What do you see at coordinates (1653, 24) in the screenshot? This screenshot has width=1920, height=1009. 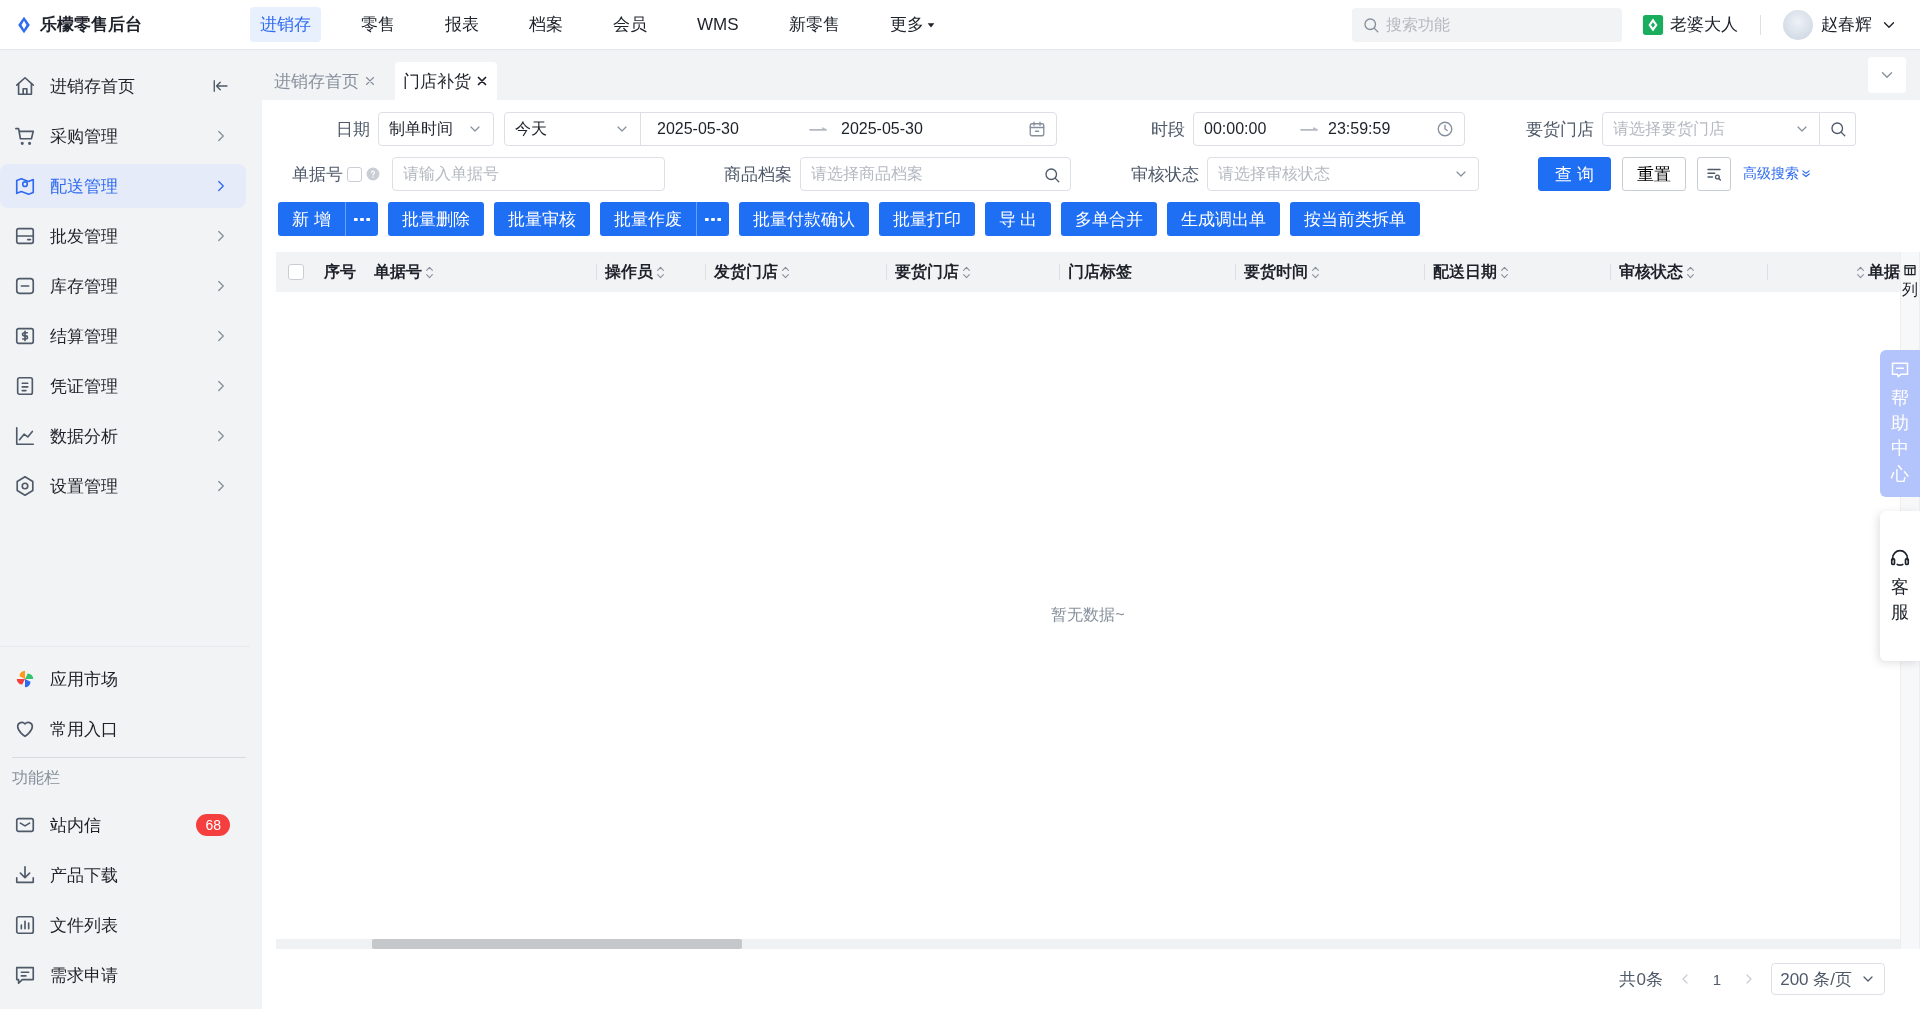 I see `store-icon` at bounding box center [1653, 24].